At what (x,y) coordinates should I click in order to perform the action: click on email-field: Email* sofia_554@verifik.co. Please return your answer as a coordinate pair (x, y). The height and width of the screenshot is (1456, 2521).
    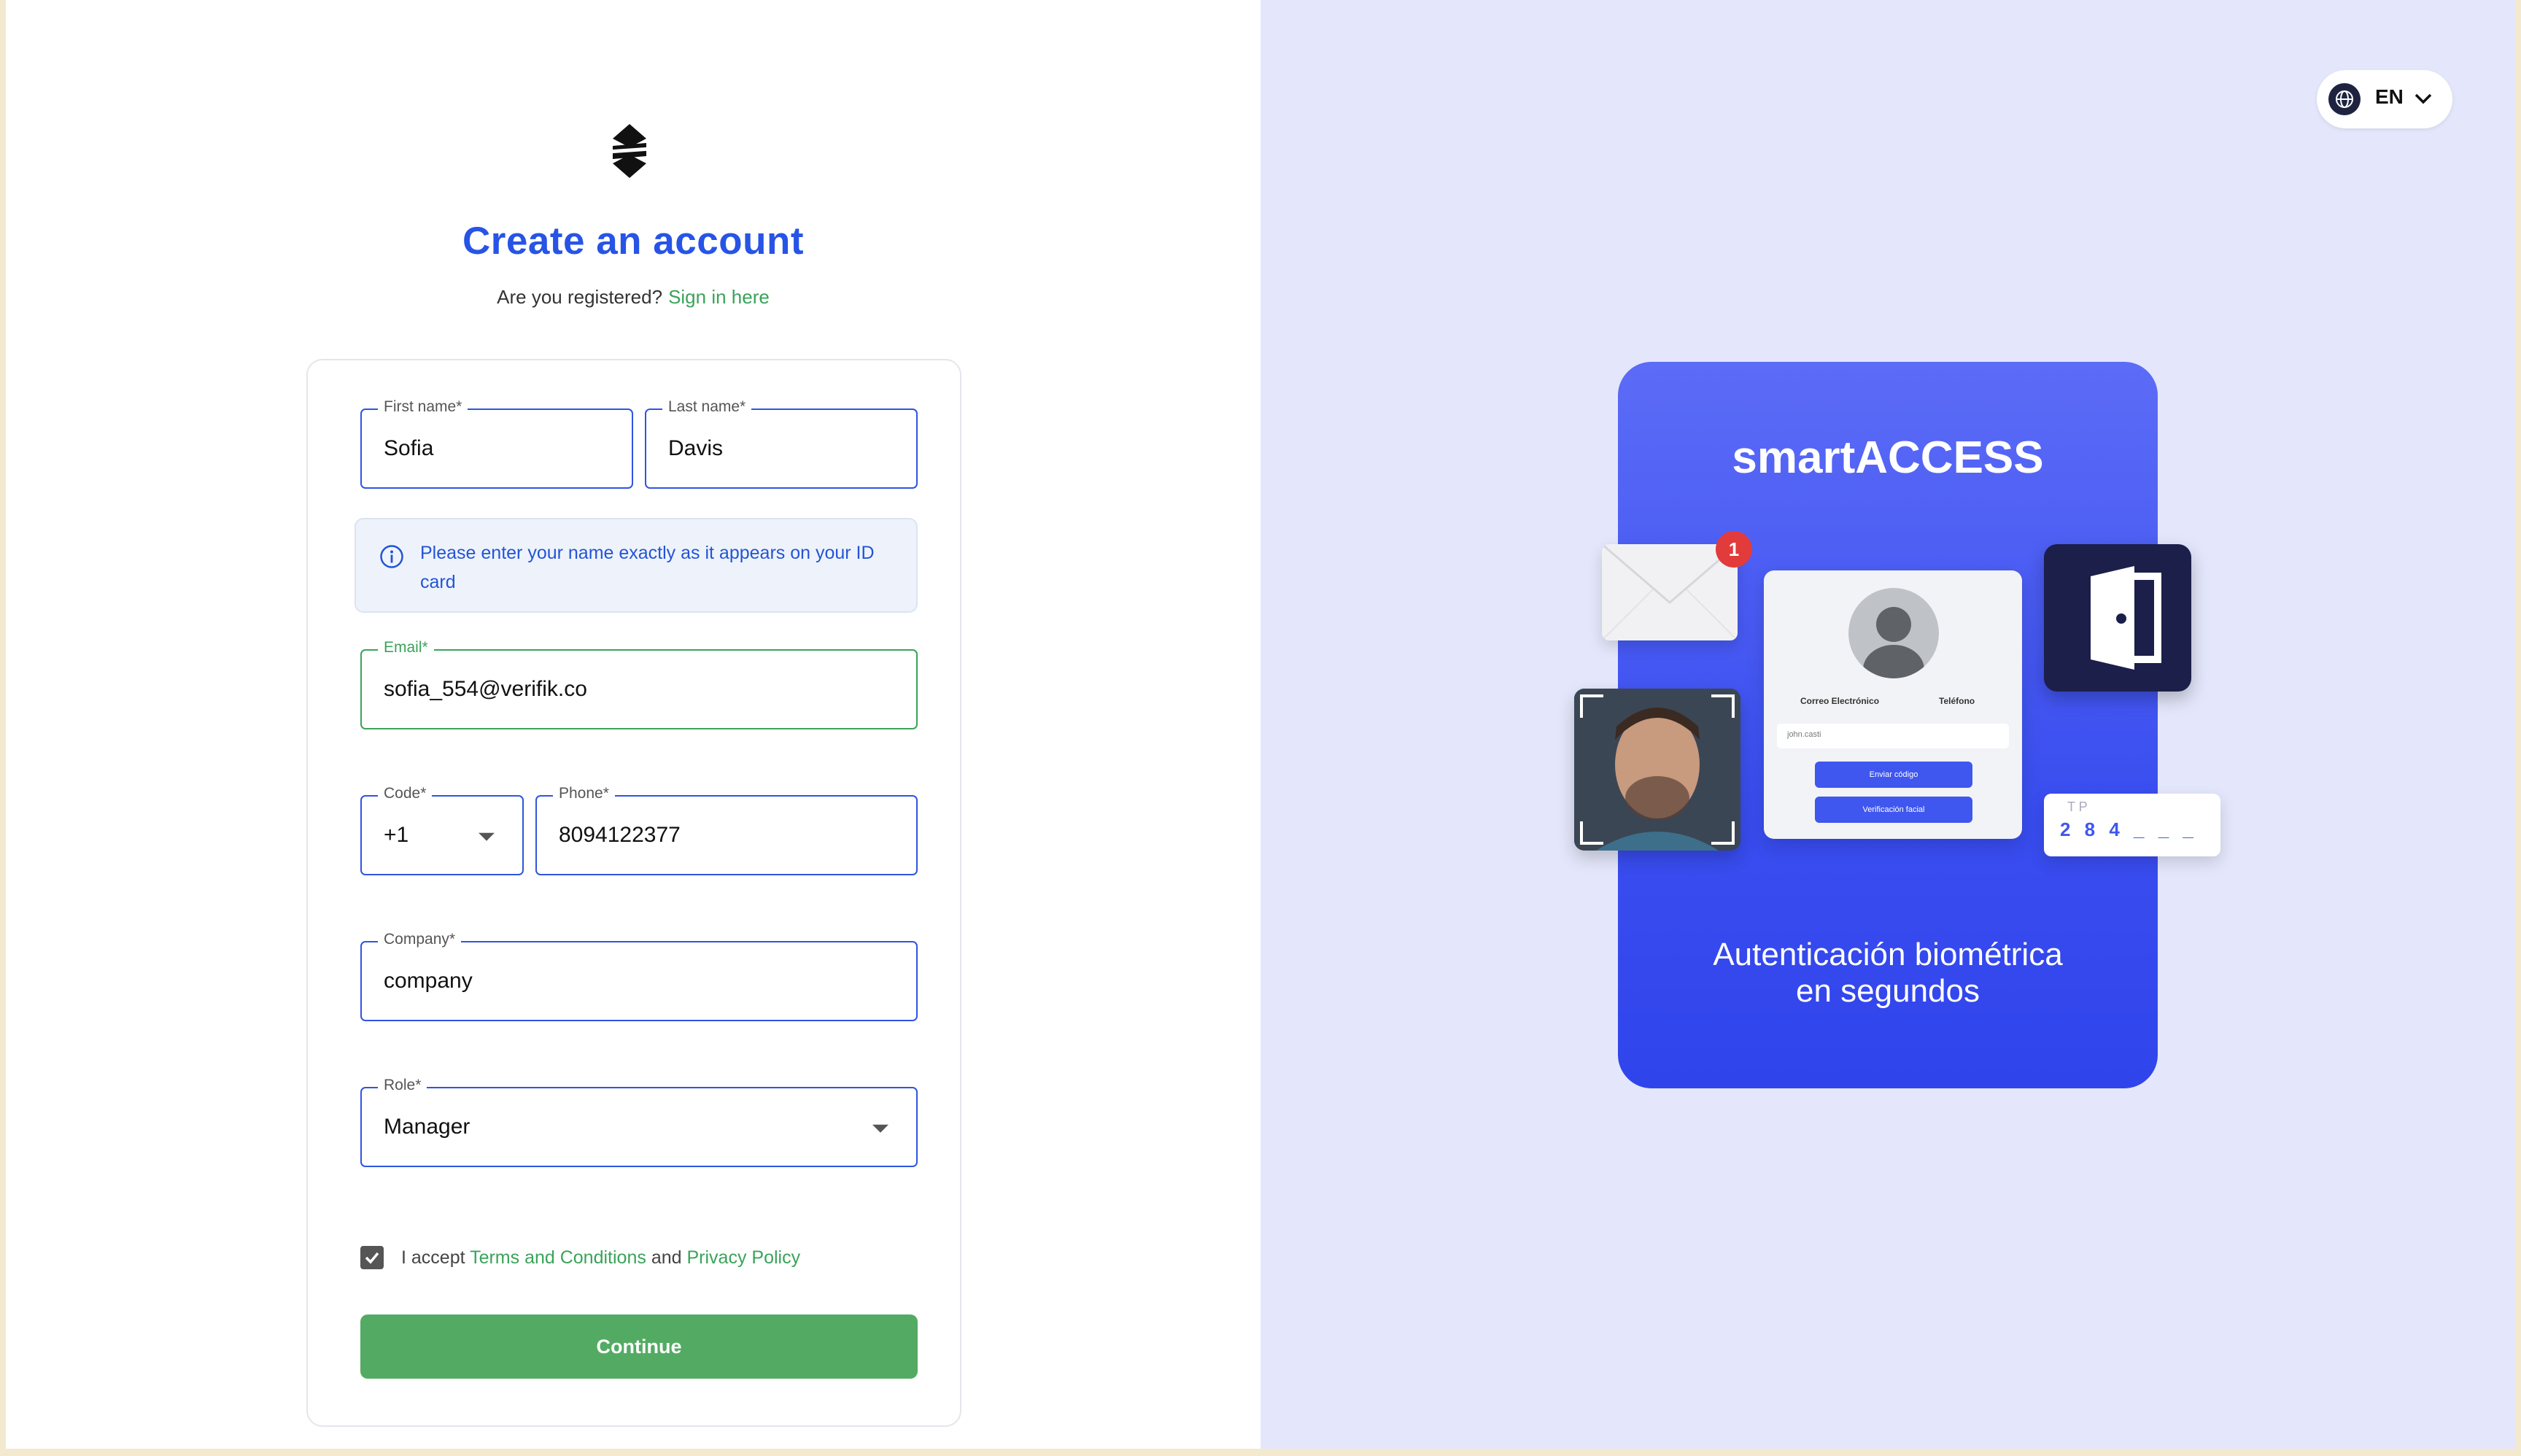
    Looking at the image, I should click on (639, 684).